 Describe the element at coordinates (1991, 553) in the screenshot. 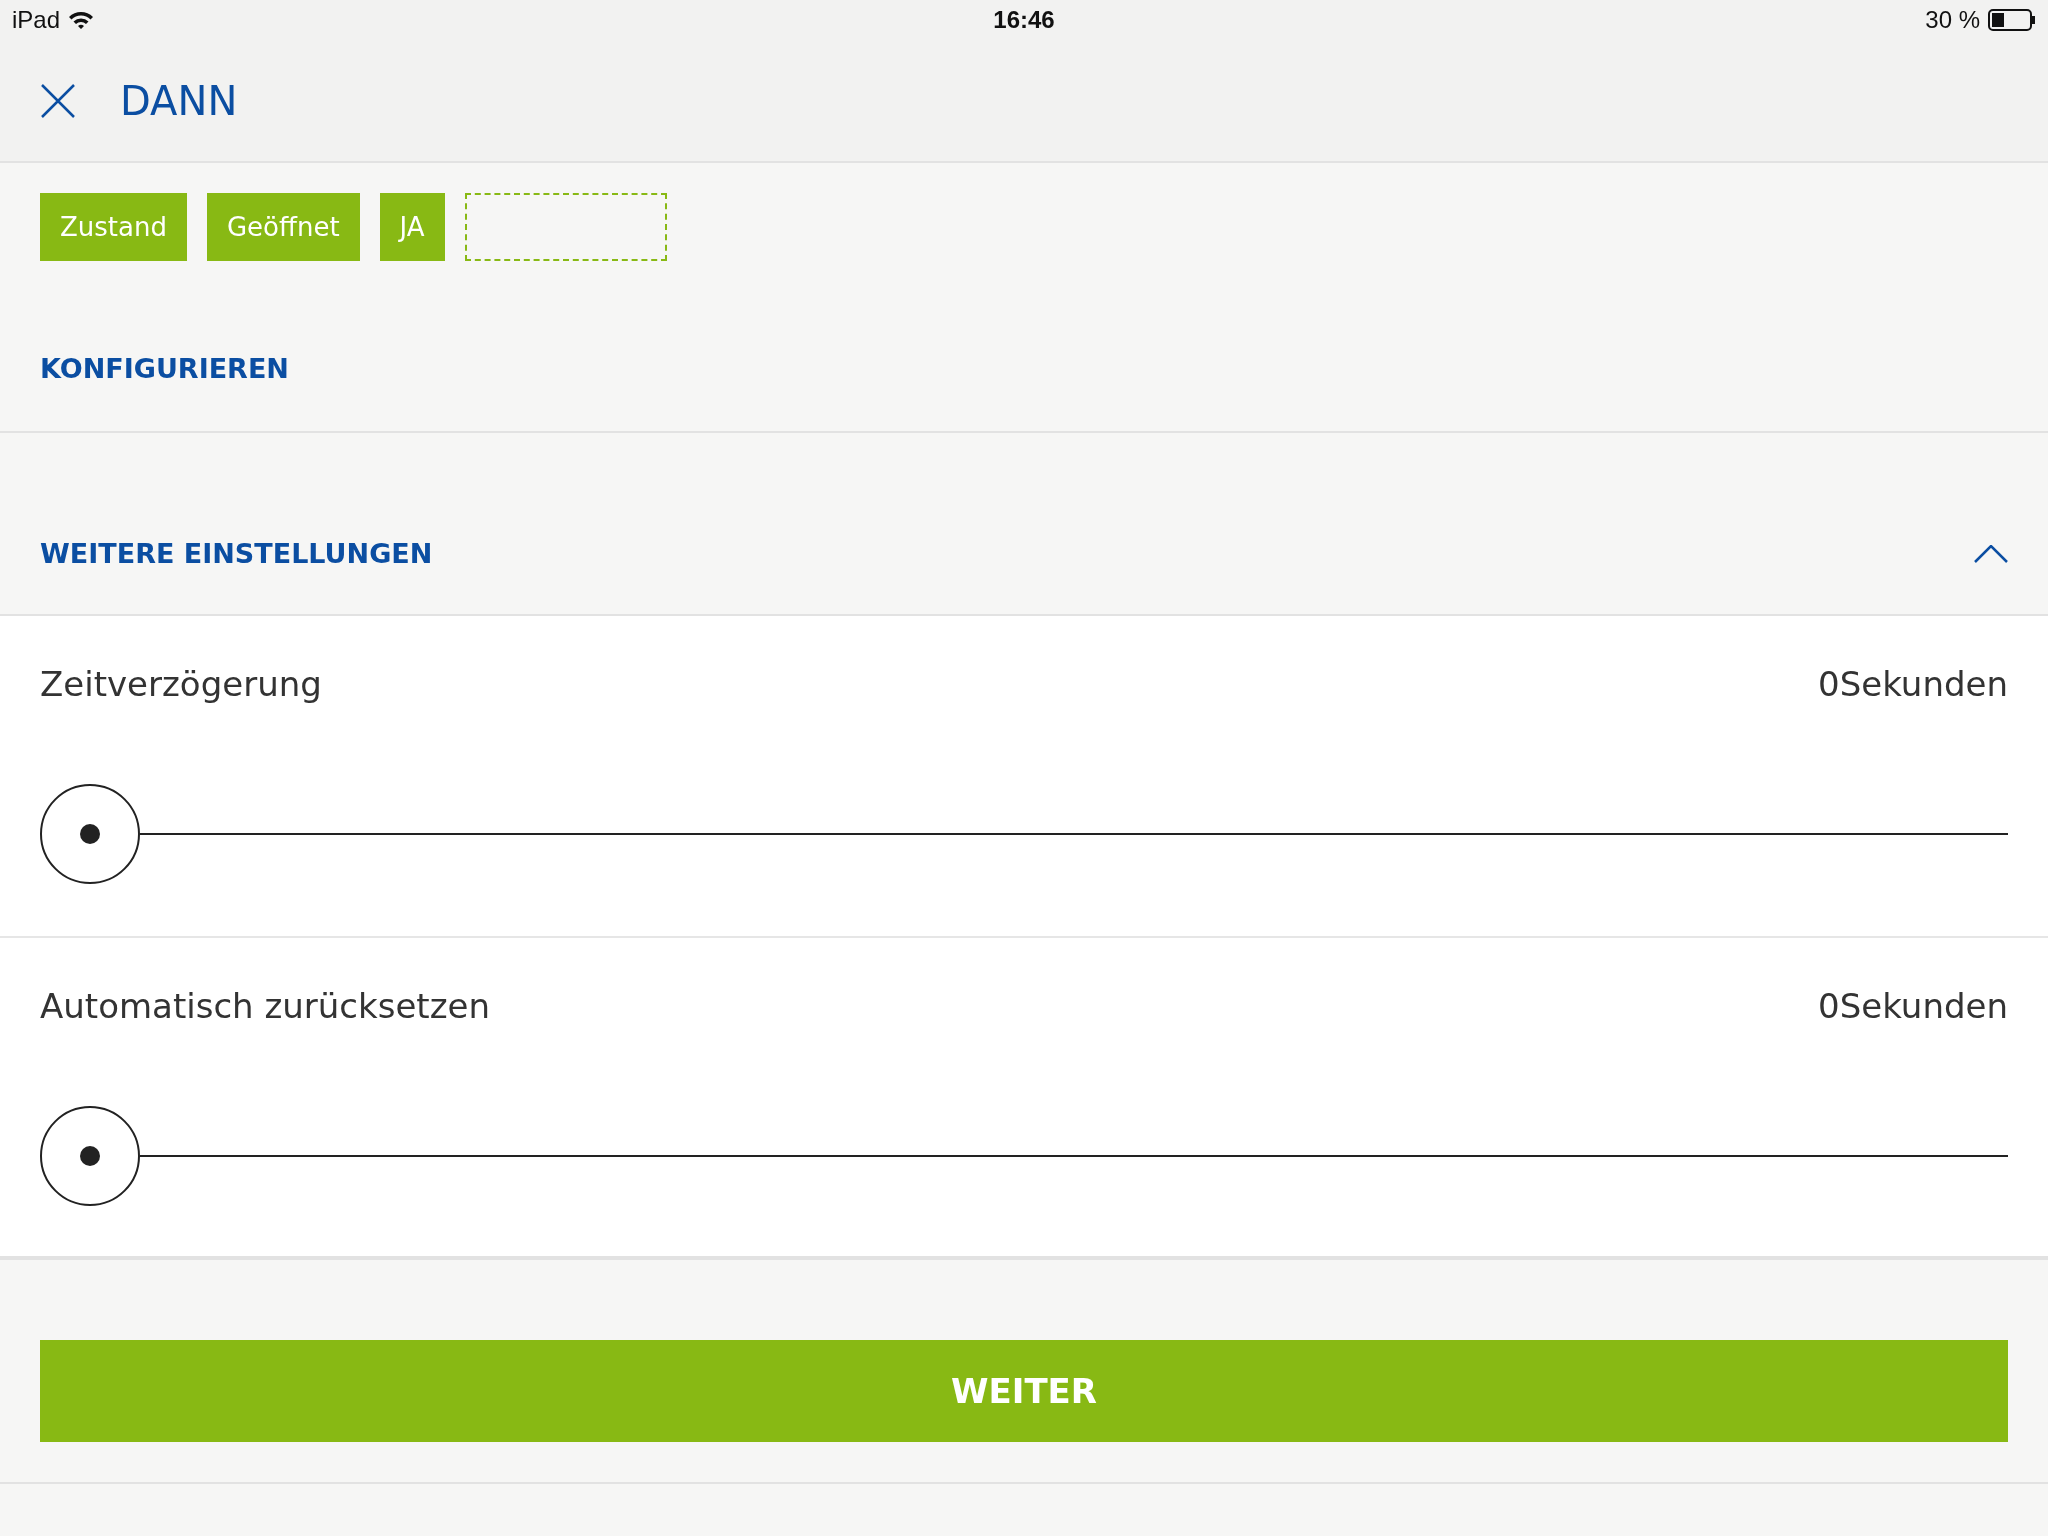

I see `chevron-up-icon` at that location.